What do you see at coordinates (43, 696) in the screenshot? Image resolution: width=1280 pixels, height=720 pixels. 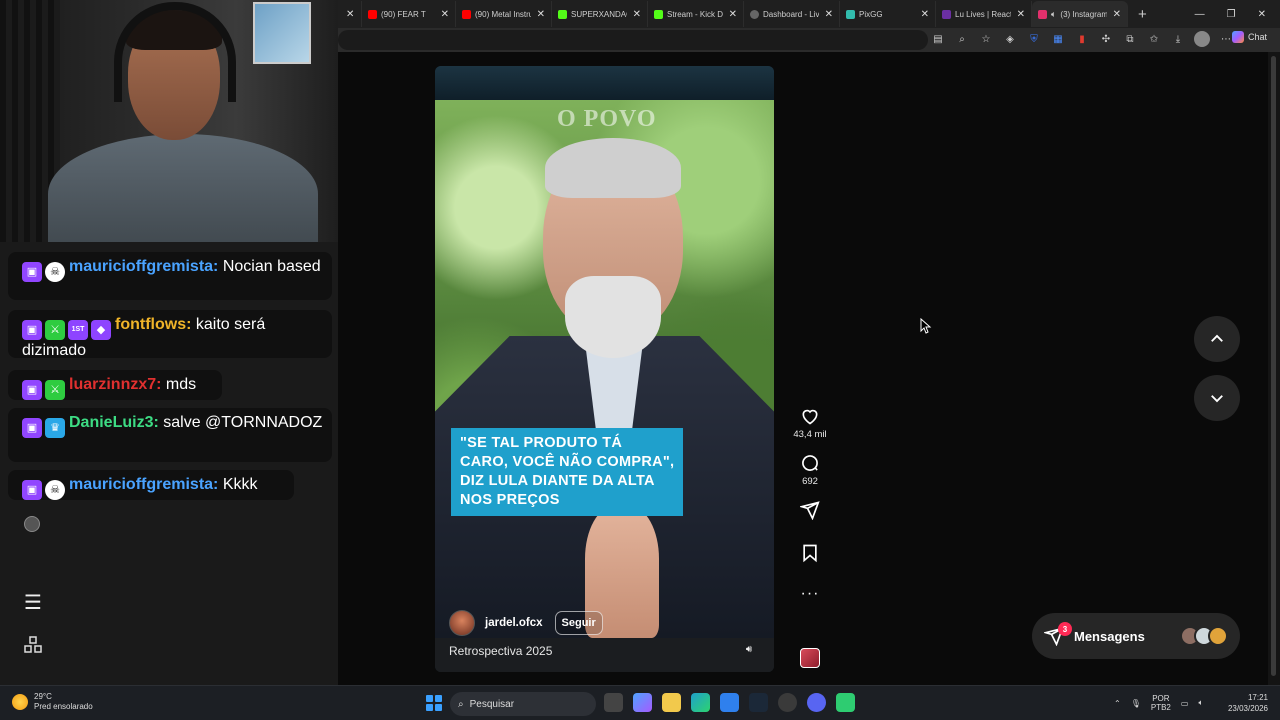 I see `weather-temp: 29°C` at bounding box center [43, 696].